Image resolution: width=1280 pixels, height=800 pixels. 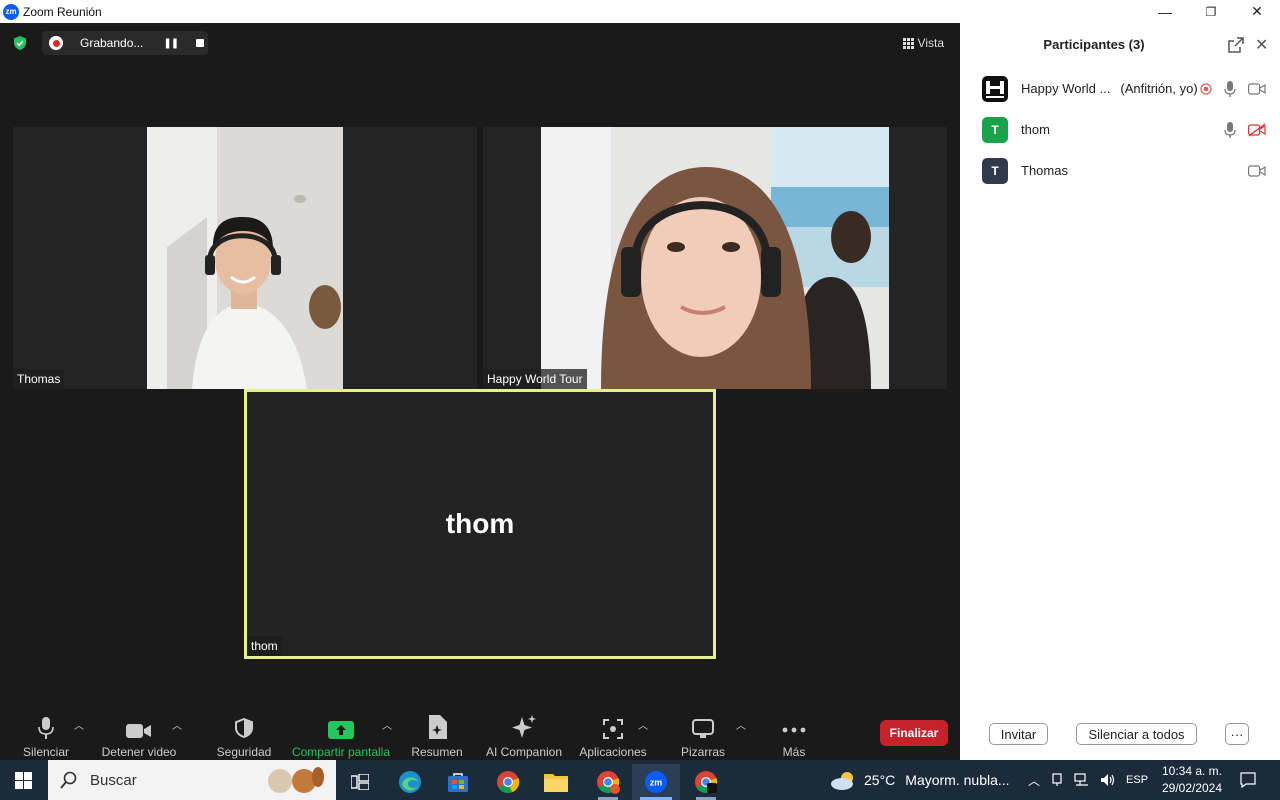 I want to click on mute-label: Silenciar, so click(x=46, y=752).